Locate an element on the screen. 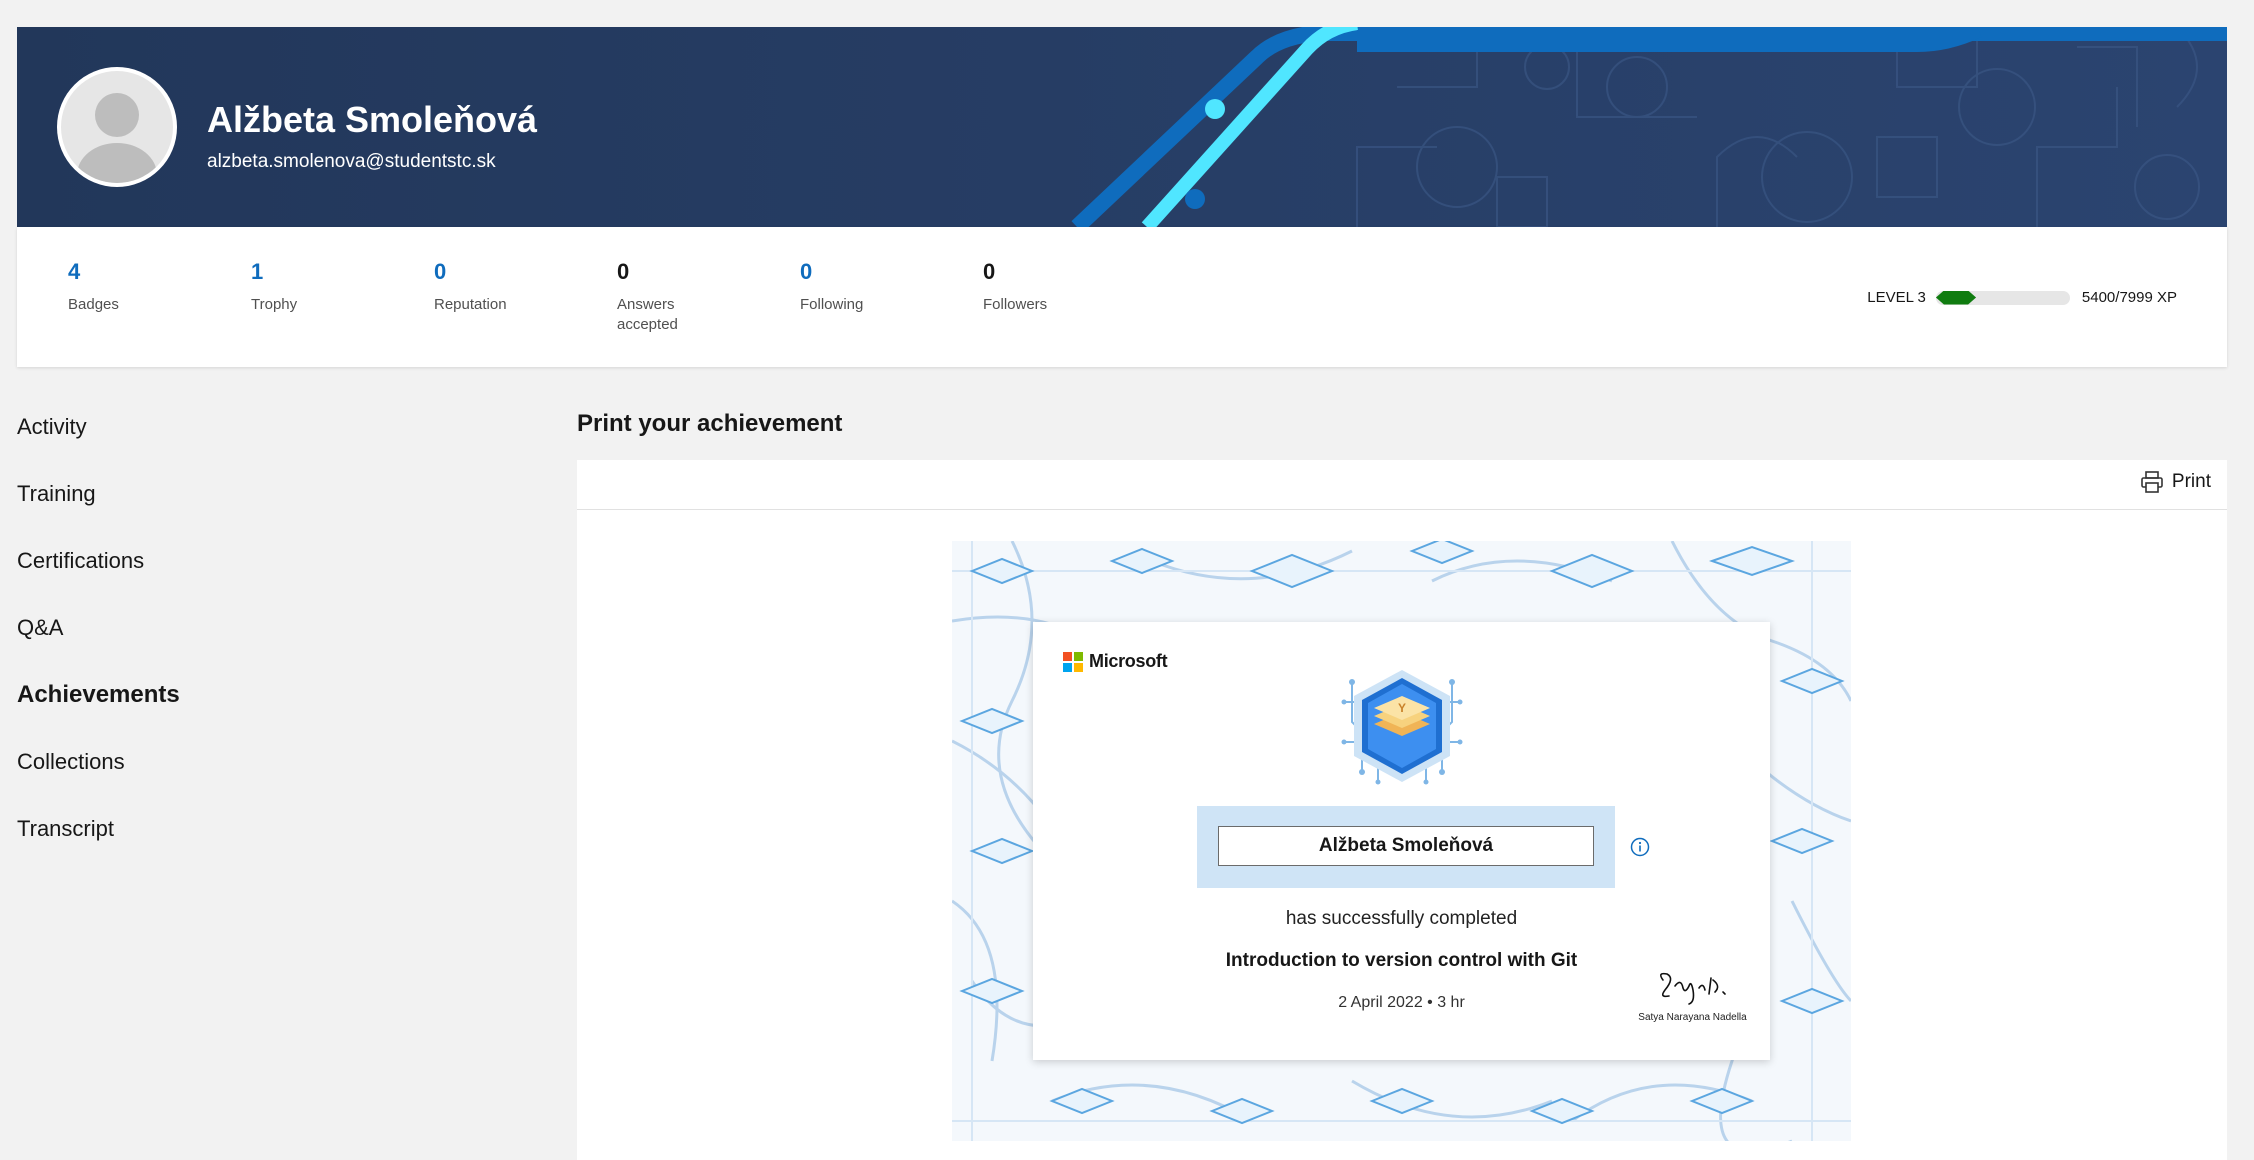 The width and height of the screenshot is (2254, 1160). nav-item-collections: Collections is located at coordinates (71, 762).